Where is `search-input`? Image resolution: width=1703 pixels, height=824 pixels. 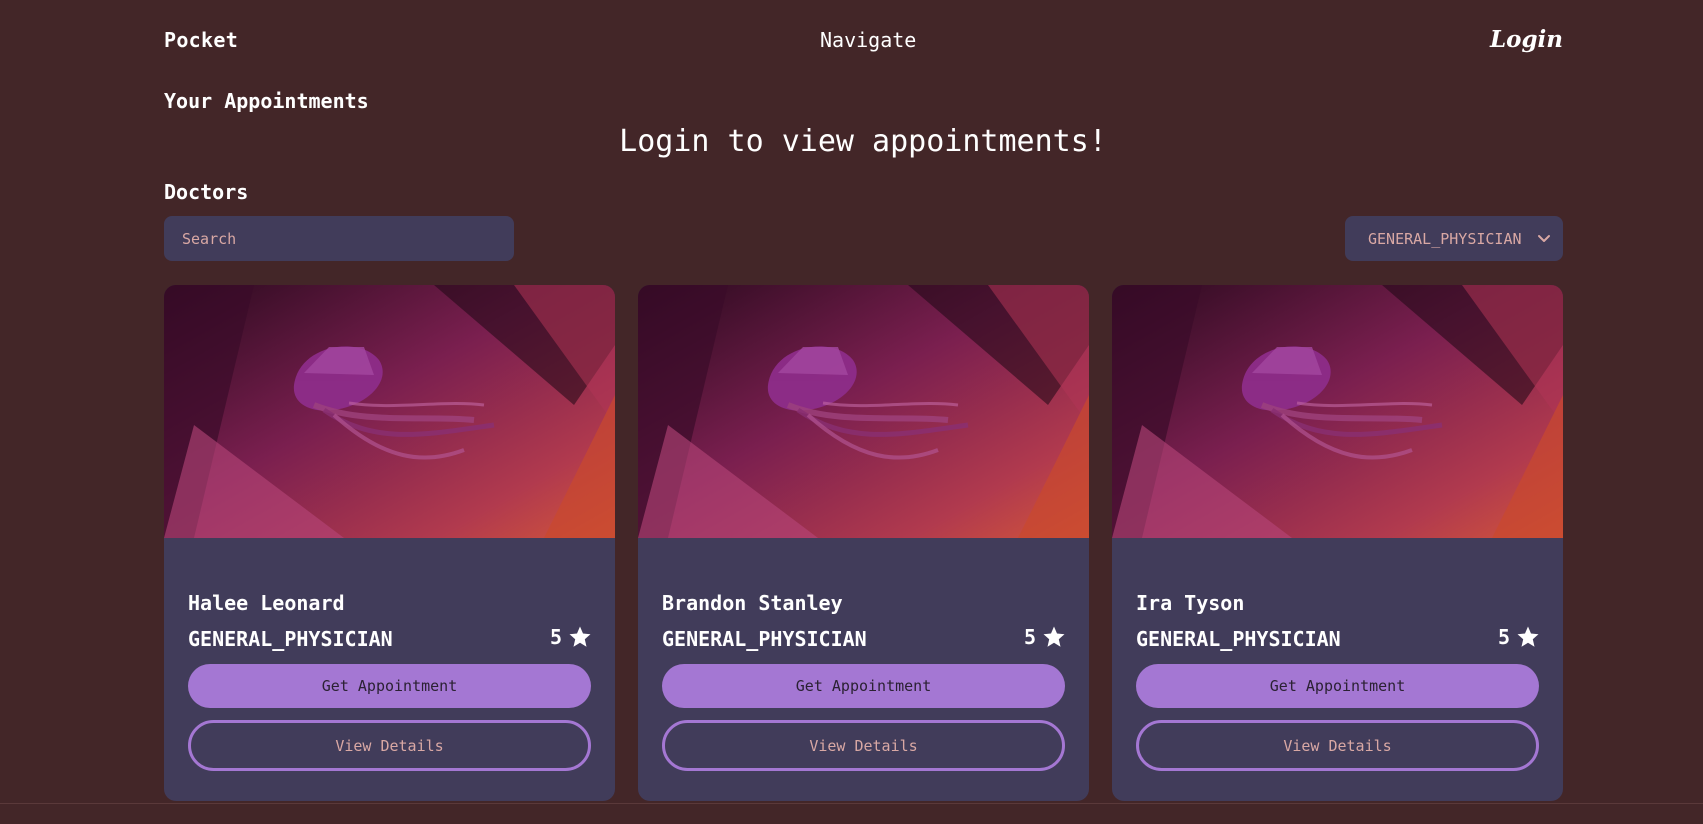
search-input is located at coordinates (339, 238).